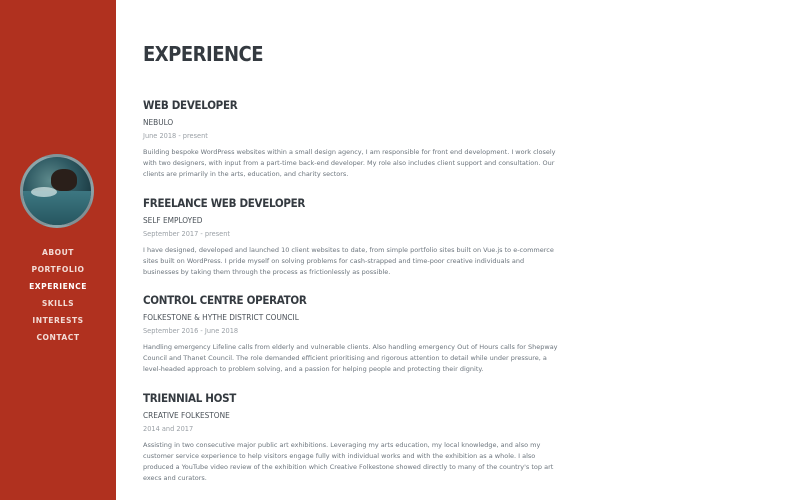 This screenshot has height=500, width=786. What do you see at coordinates (57, 208) in the screenshot?
I see `avatar-water` at bounding box center [57, 208].